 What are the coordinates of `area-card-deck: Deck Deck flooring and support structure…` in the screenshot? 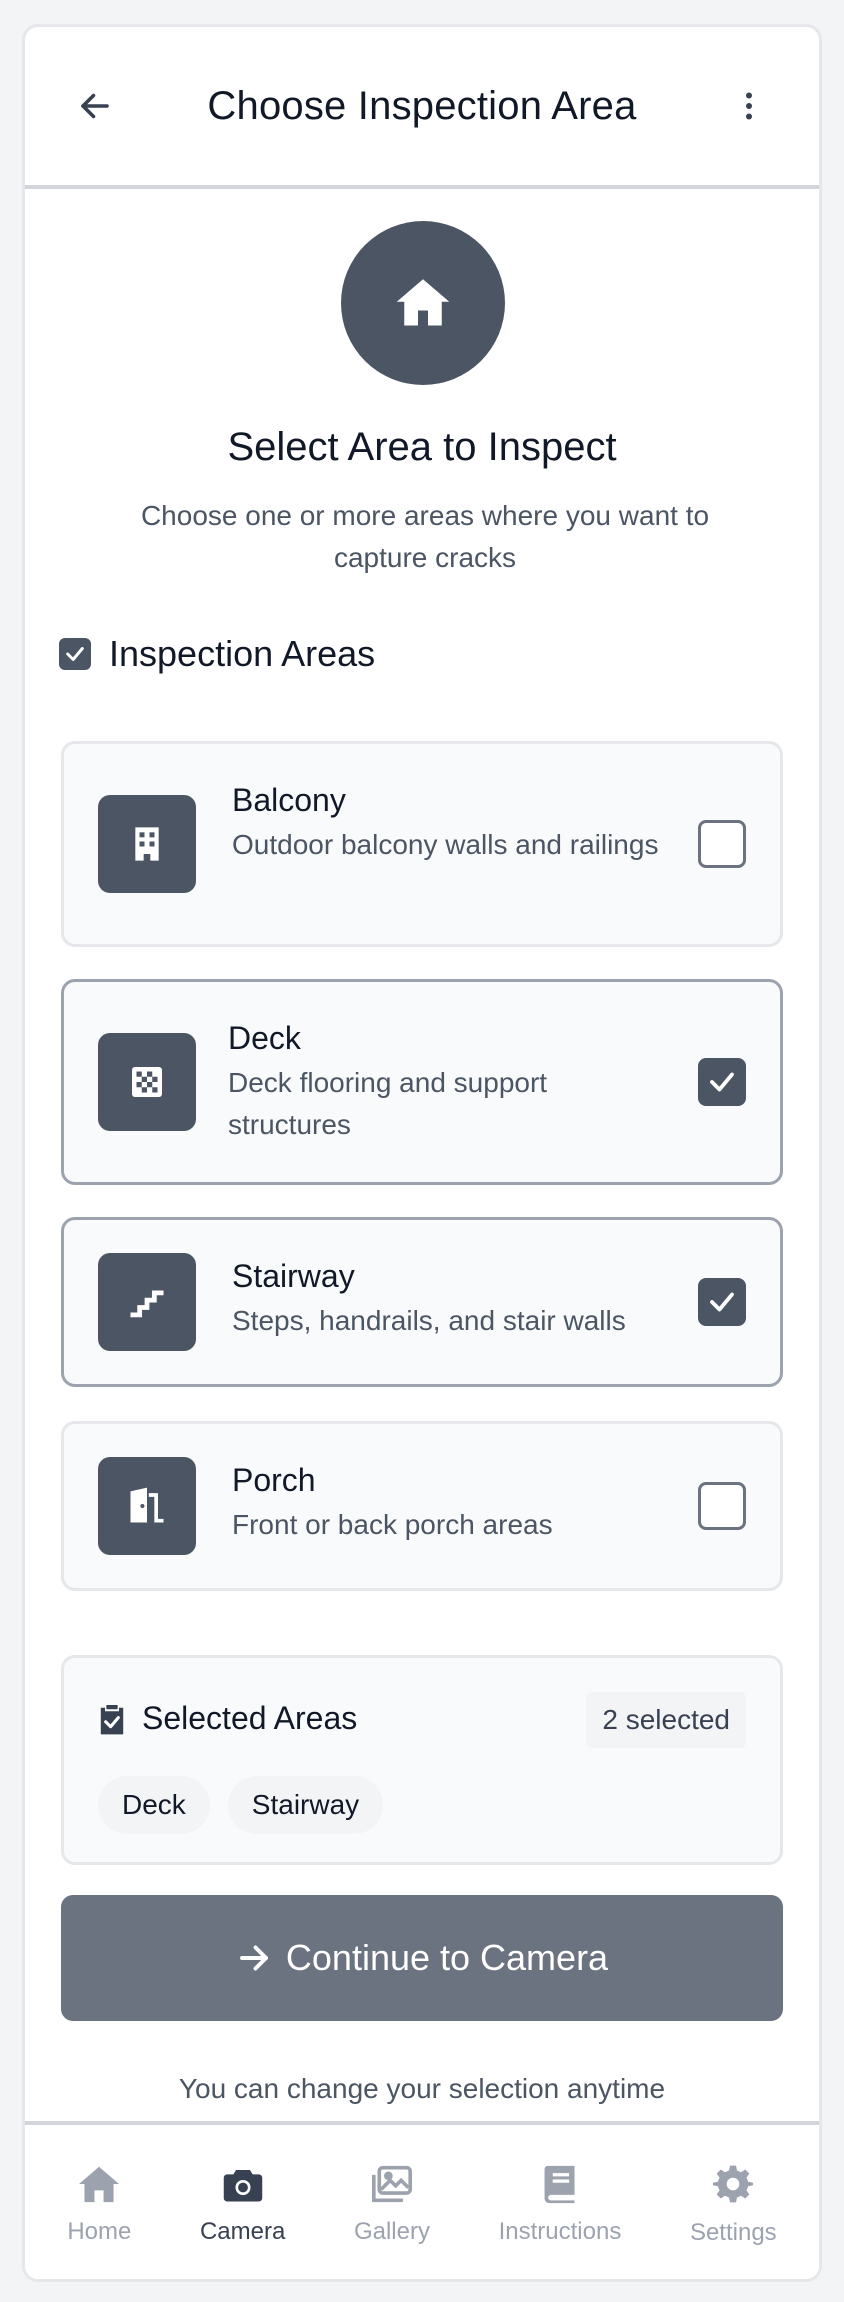 It's located at (422, 1082).